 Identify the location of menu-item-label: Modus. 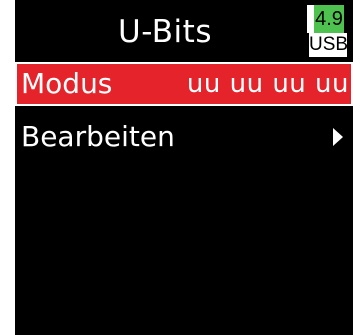
(67, 83).